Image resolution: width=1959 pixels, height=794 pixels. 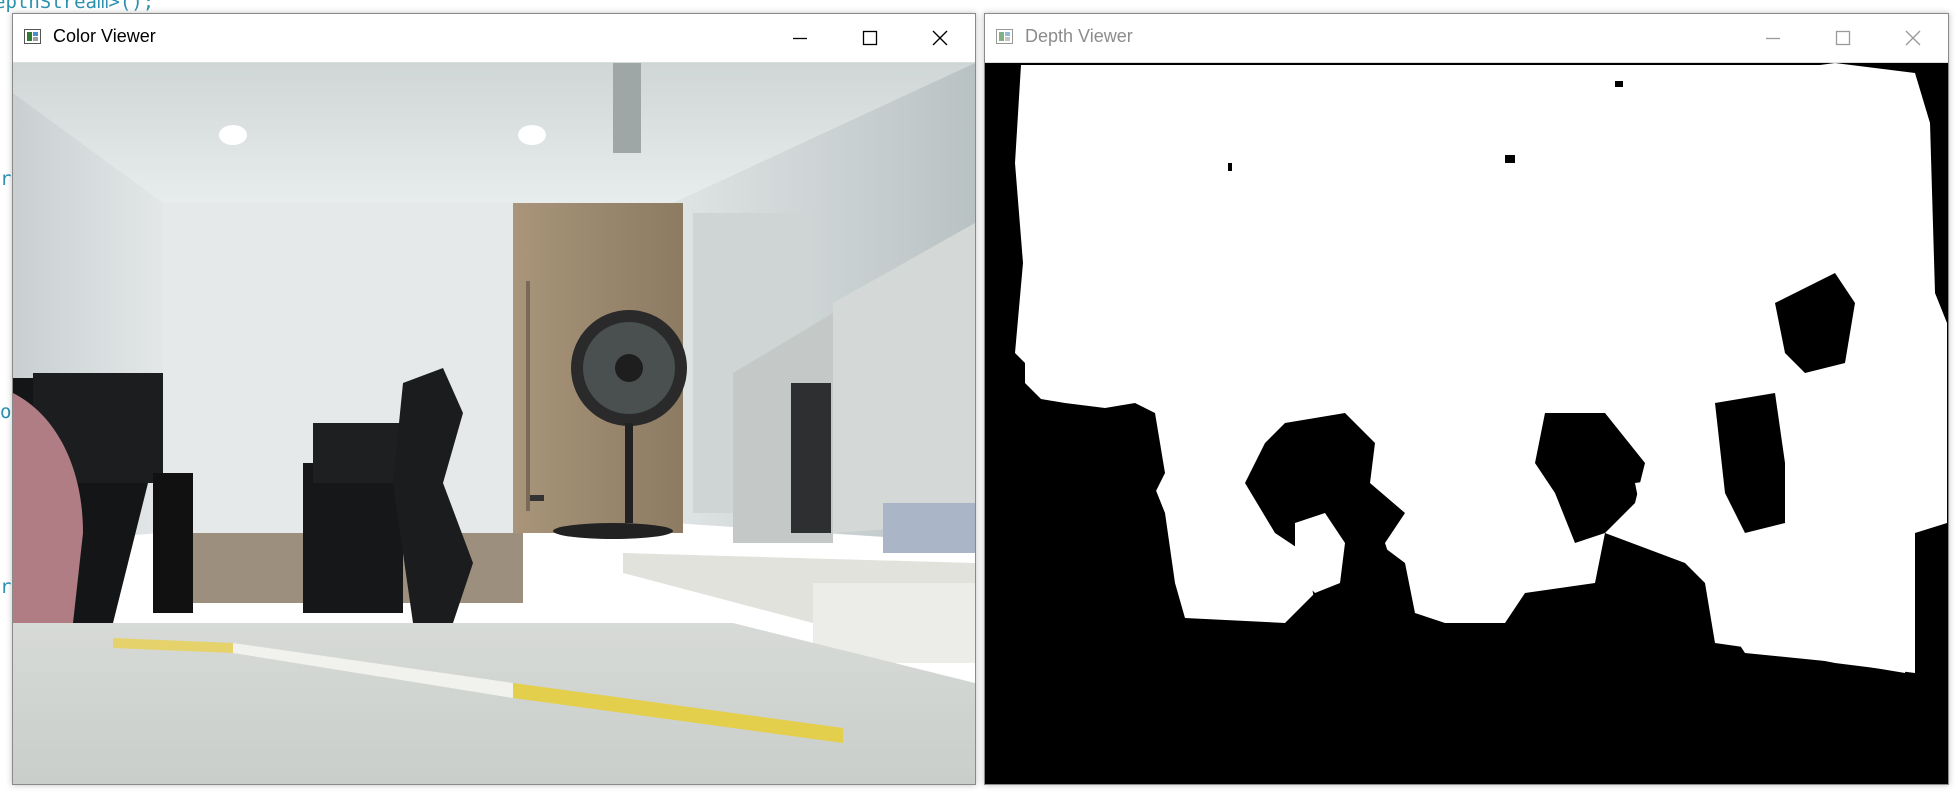 I want to click on window-title: Depth Viewer, so click(x=1079, y=36).